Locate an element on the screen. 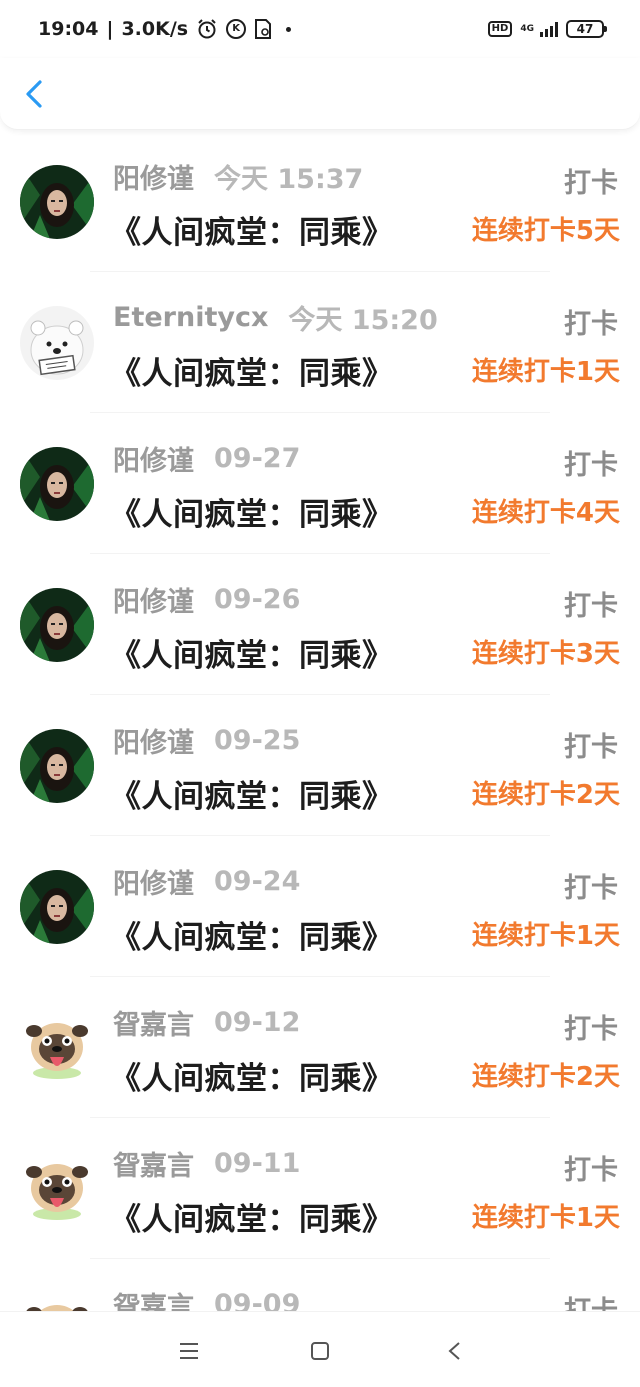 The image size is (640, 1387). navigation-bar is located at coordinates (320, 1349).